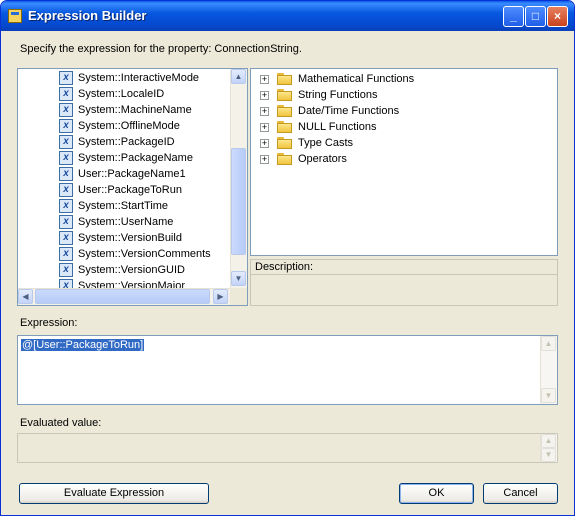  I want to click on evaluated-scrollbar: ▲ ▼, so click(548, 448).